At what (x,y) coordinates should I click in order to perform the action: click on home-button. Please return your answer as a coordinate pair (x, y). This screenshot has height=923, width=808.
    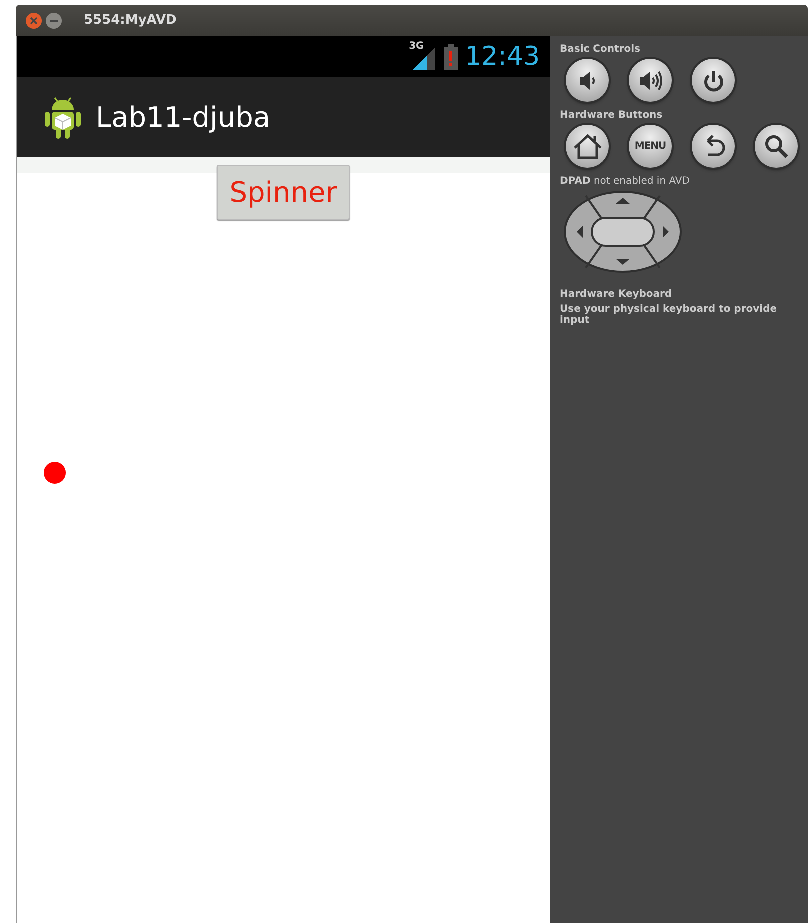
    Looking at the image, I should click on (587, 146).